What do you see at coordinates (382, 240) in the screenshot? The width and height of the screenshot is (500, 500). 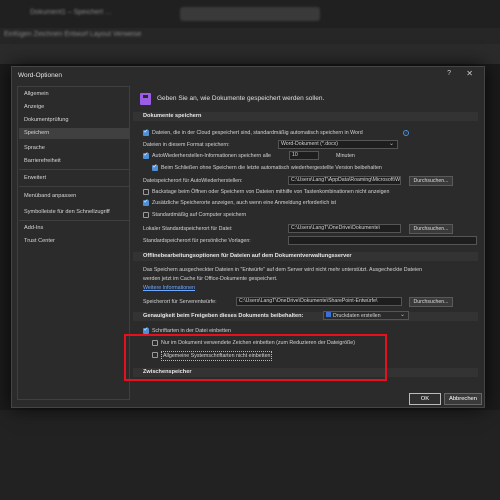 I see `personal-templates-input` at bounding box center [382, 240].